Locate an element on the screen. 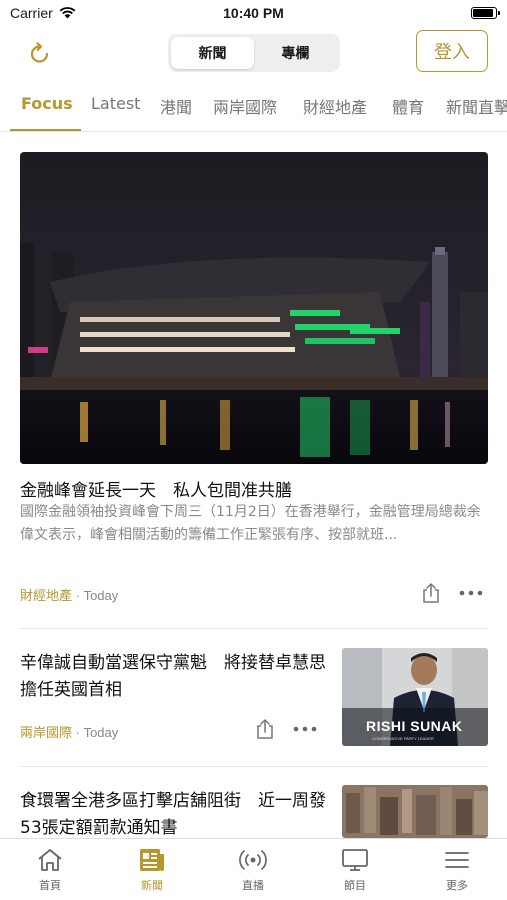  clock: 10:40 PM is located at coordinates (253, 13).